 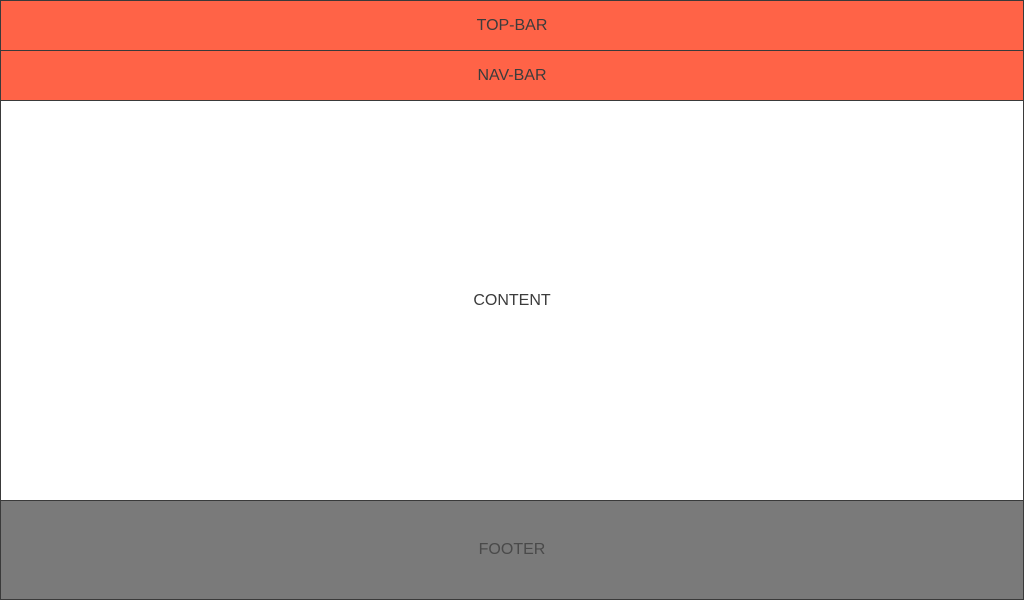 I want to click on nav-bar: NAV-BAR, so click(x=512, y=75).